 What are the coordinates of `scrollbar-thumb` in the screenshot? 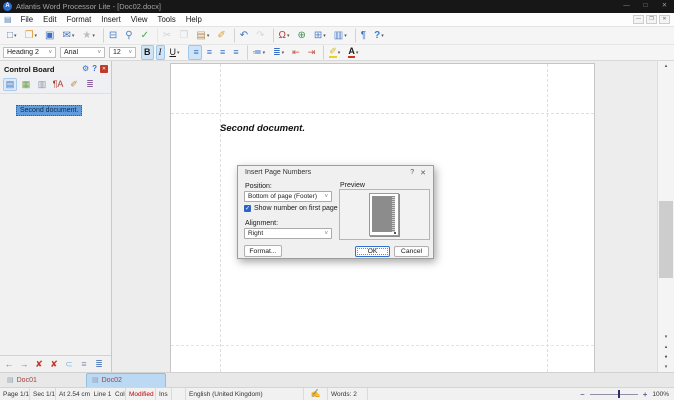 It's located at (666, 239).